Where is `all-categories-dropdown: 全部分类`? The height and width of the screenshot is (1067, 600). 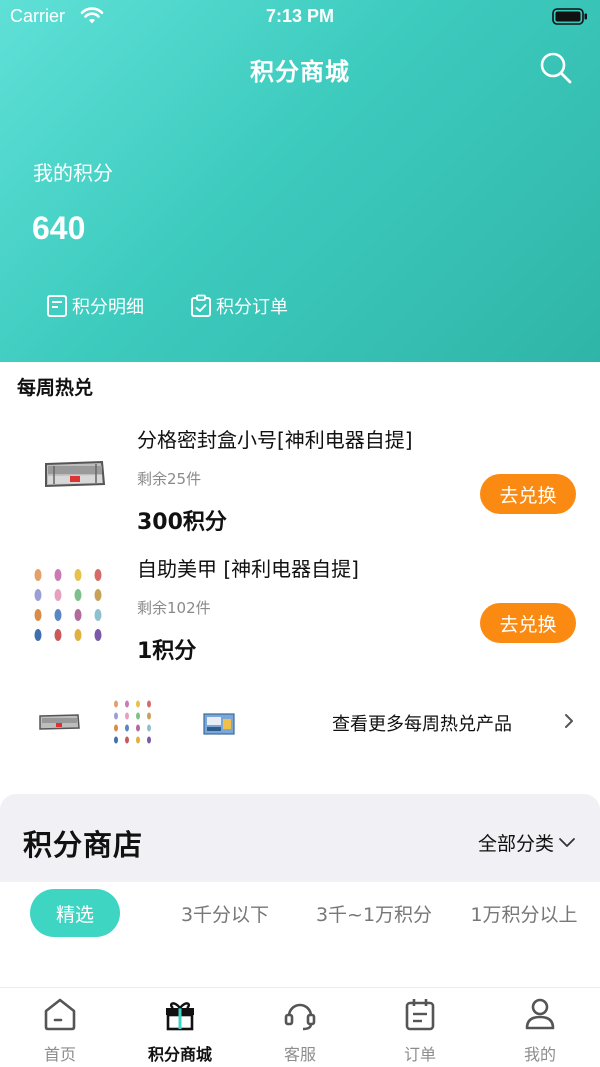 all-categories-dropdown: 全部分类 is located at coordinates (527, 842).